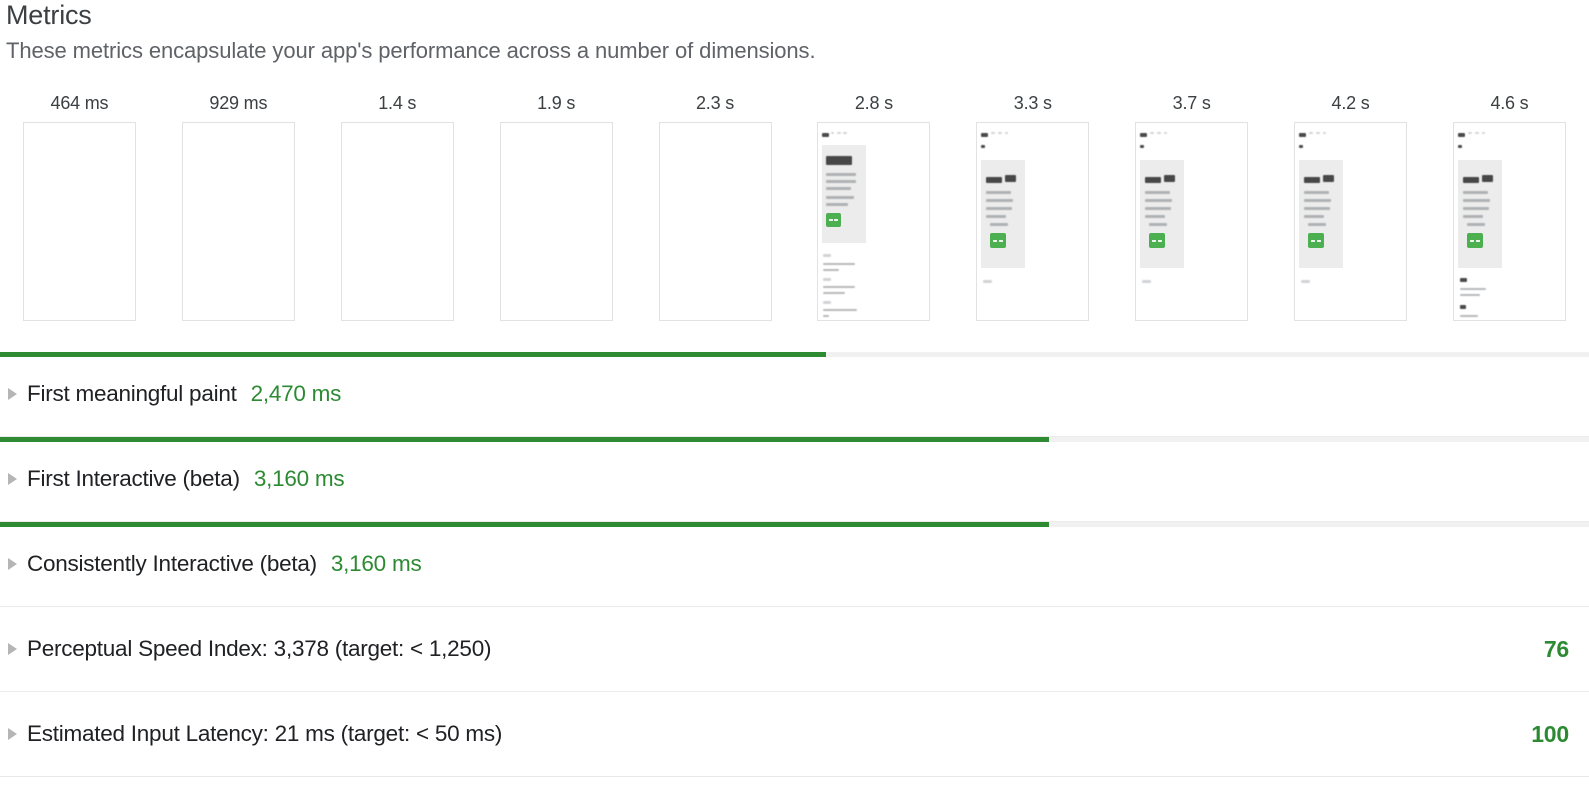 The width and height of the screenshot is (1589, 803). I want to click on metric-row: Consistently Interactive (beta) 3,160 ms, so click(794, 564).